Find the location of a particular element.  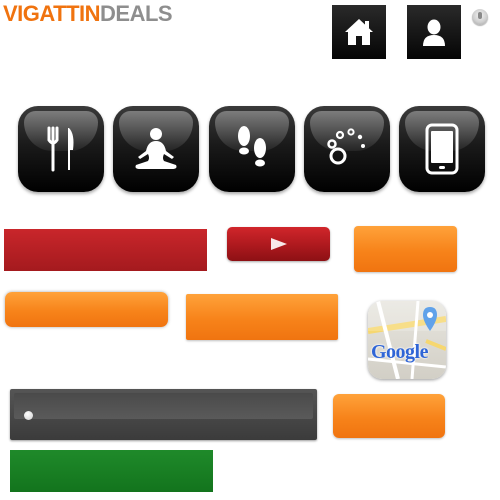

google-maps-icon is located at coordinates (407, 340).